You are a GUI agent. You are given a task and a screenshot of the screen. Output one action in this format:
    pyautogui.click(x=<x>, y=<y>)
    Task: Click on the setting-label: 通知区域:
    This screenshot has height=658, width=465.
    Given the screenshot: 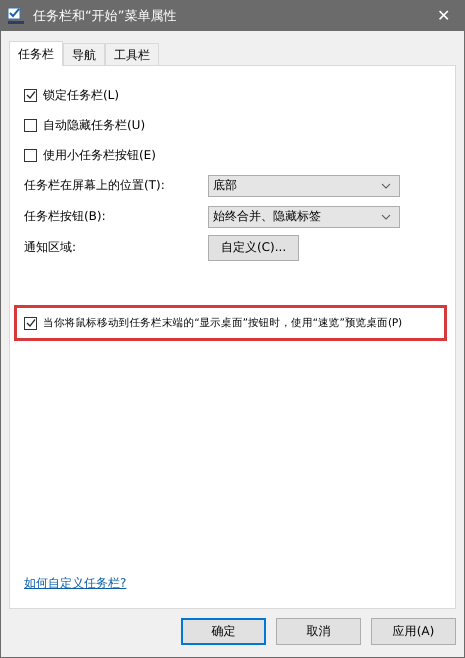 What is the action you would take?
    pyautogui.click(x=51, y=247)
    